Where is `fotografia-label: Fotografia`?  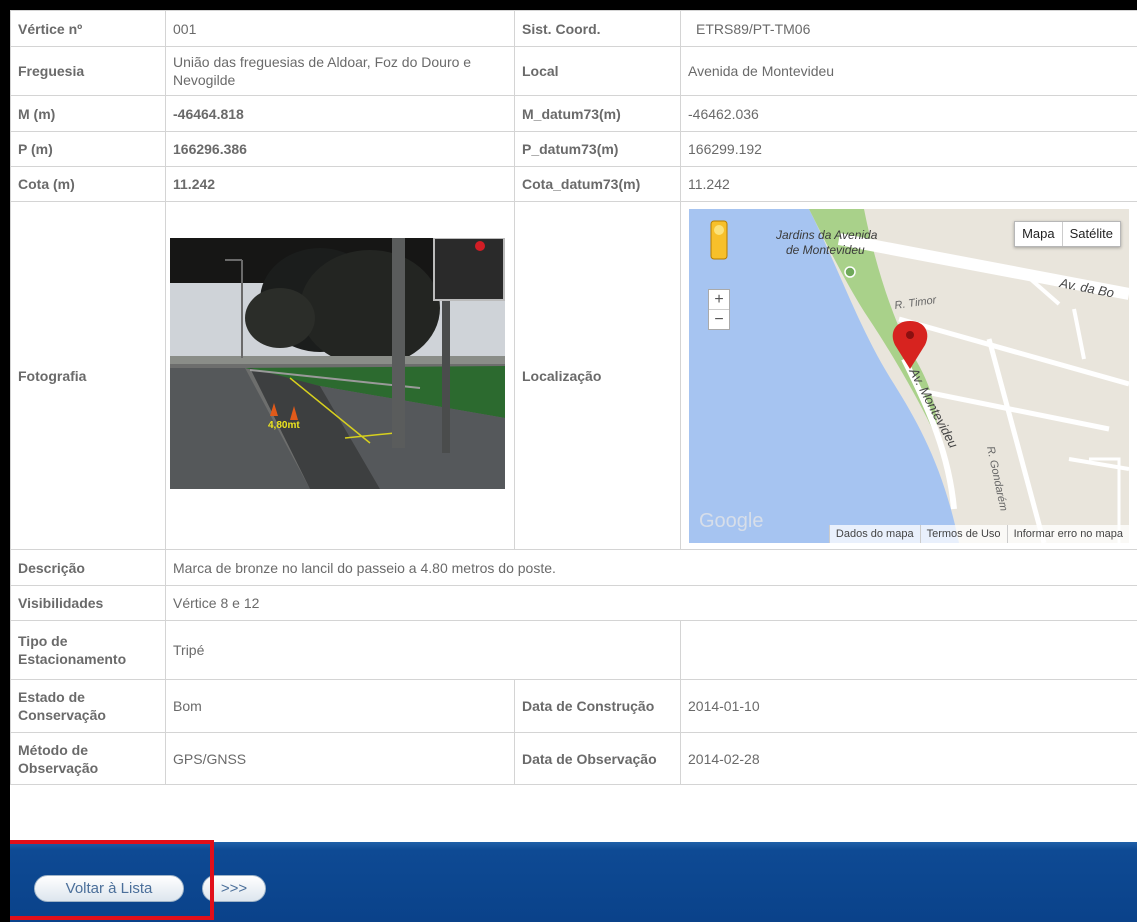
fotografia-label: Fotografia is located at coordinates (88, 375).